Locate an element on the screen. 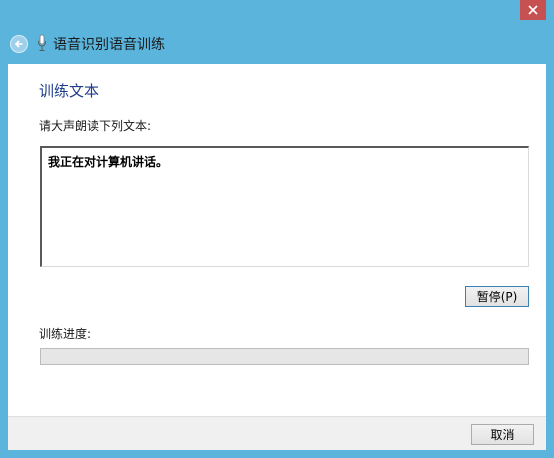 The image size is (554, 458). window-title: 语音识别语音训练 is located at coordinates (109, 45).